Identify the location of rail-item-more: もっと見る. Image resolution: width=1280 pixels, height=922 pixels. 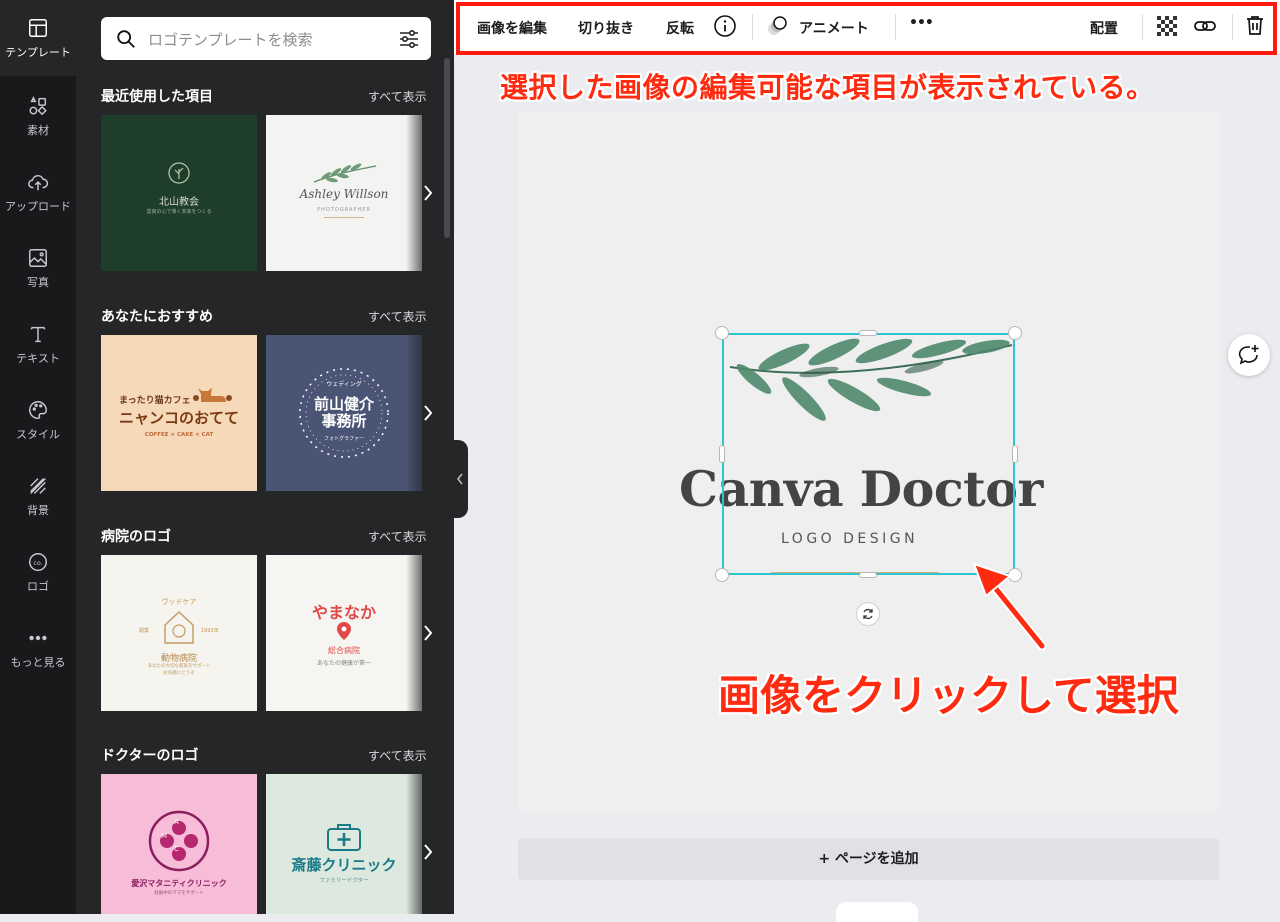
(38, 648).